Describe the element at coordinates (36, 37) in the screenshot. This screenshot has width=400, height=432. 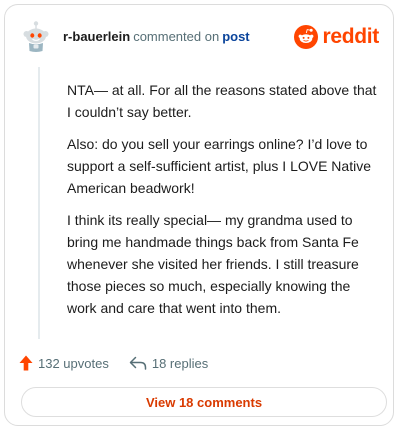
I see `user-avatar-icon` at that location.